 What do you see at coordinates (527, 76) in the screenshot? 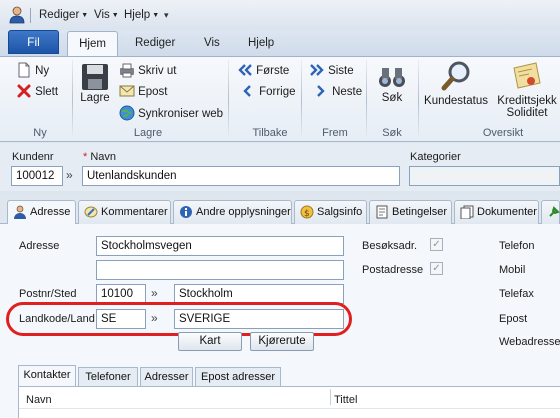
I see `certificate-icon` at bounding box center [527, 76].